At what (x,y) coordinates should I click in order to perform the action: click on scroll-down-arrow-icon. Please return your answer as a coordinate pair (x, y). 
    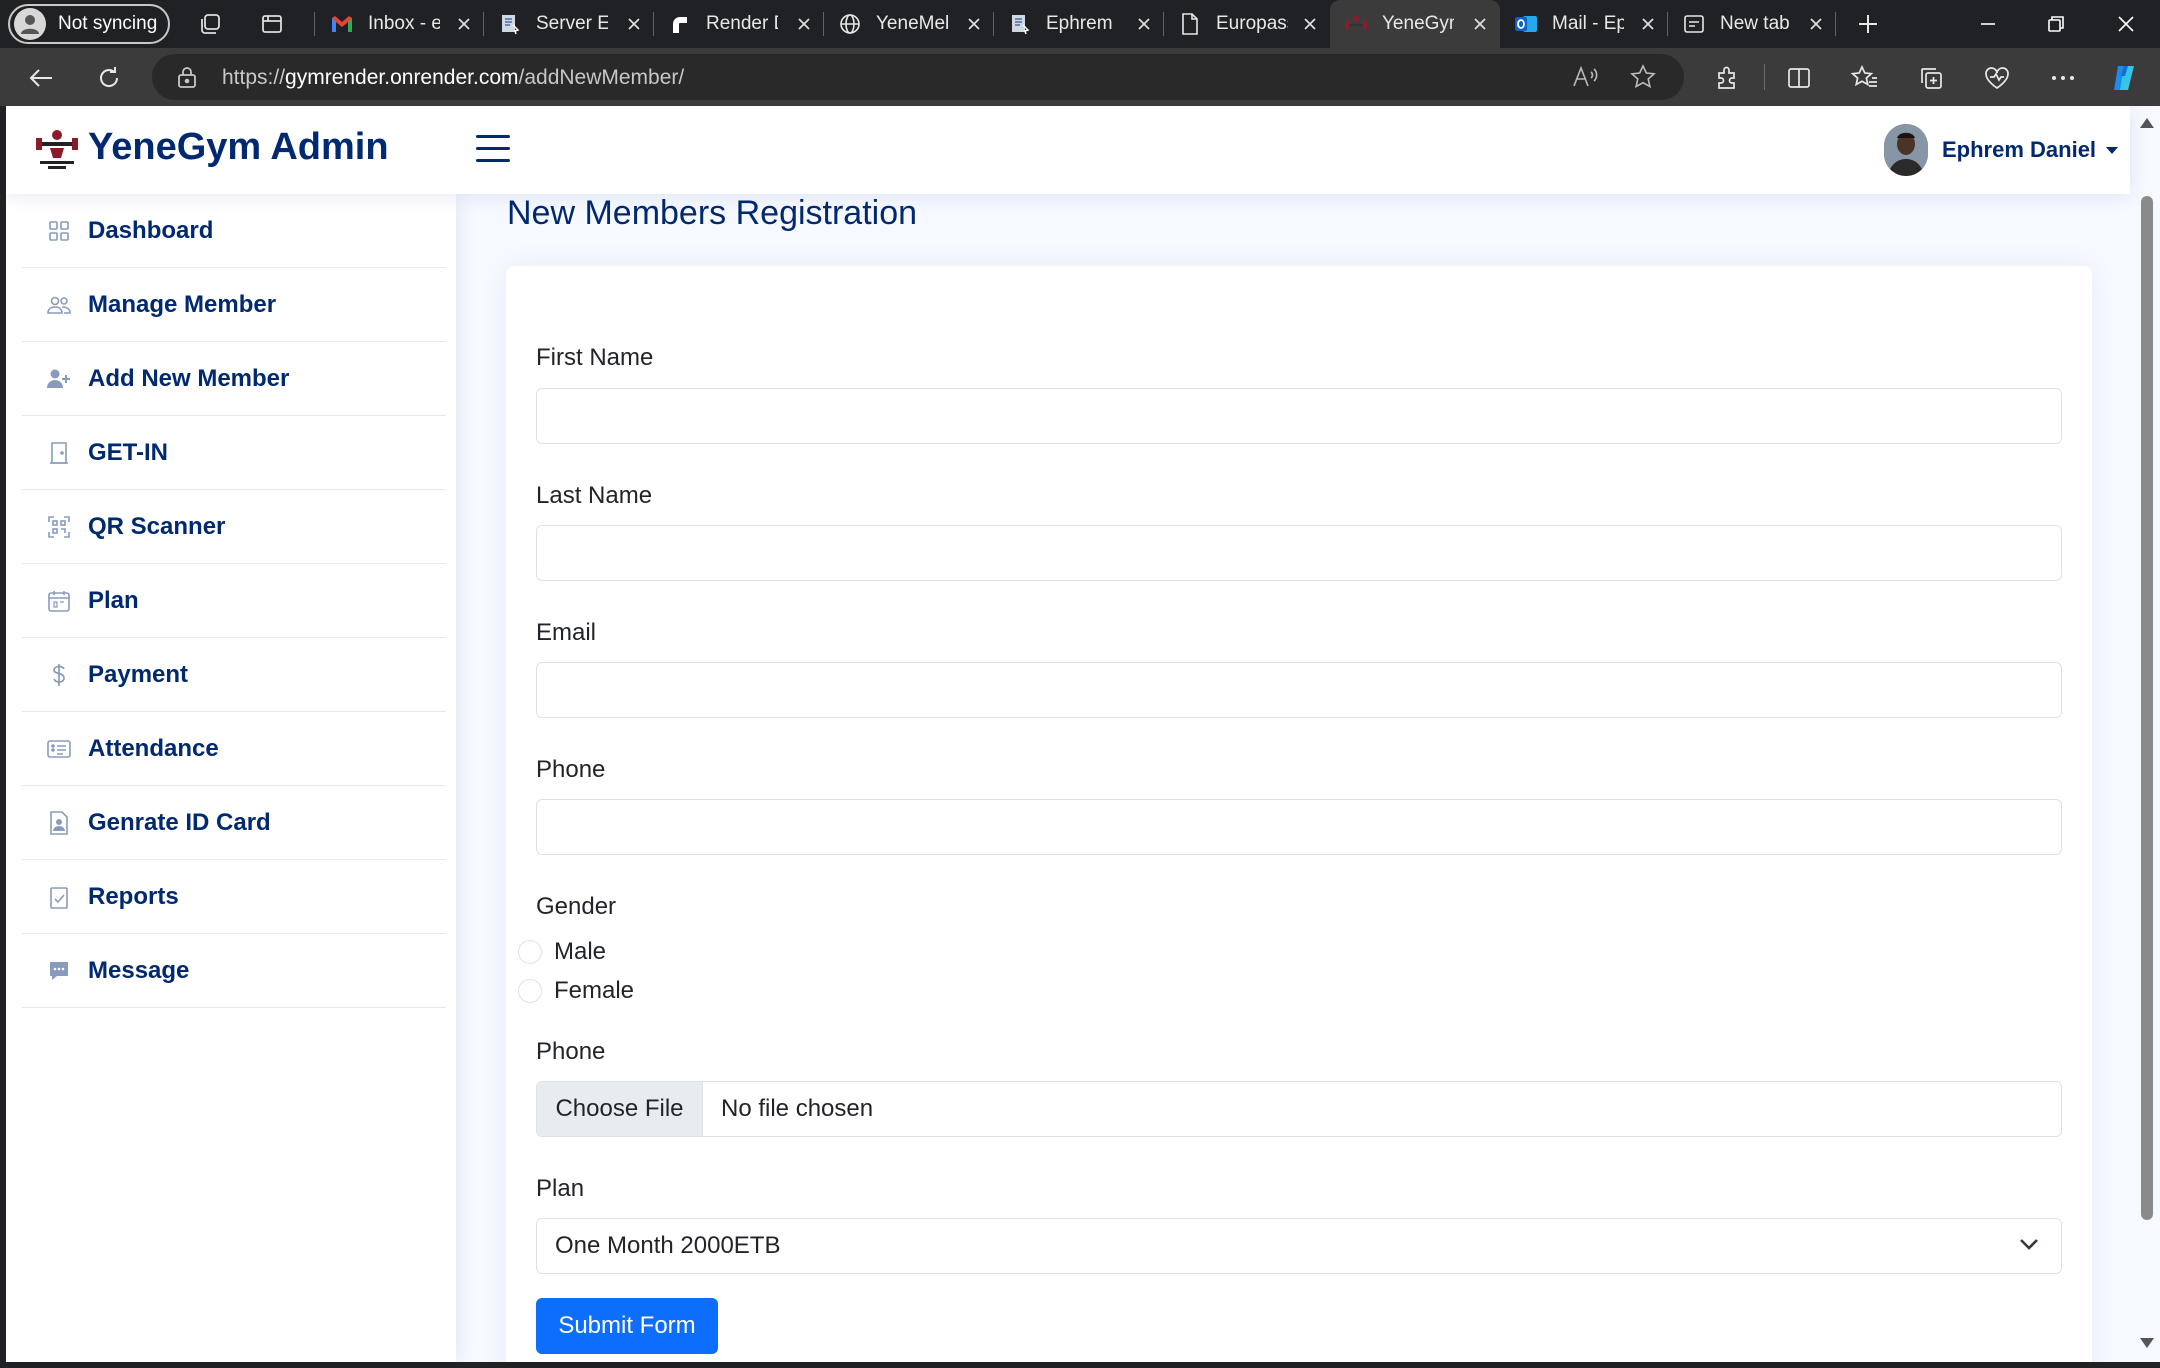
    Looking at the image, I should click on (2147, 1343).